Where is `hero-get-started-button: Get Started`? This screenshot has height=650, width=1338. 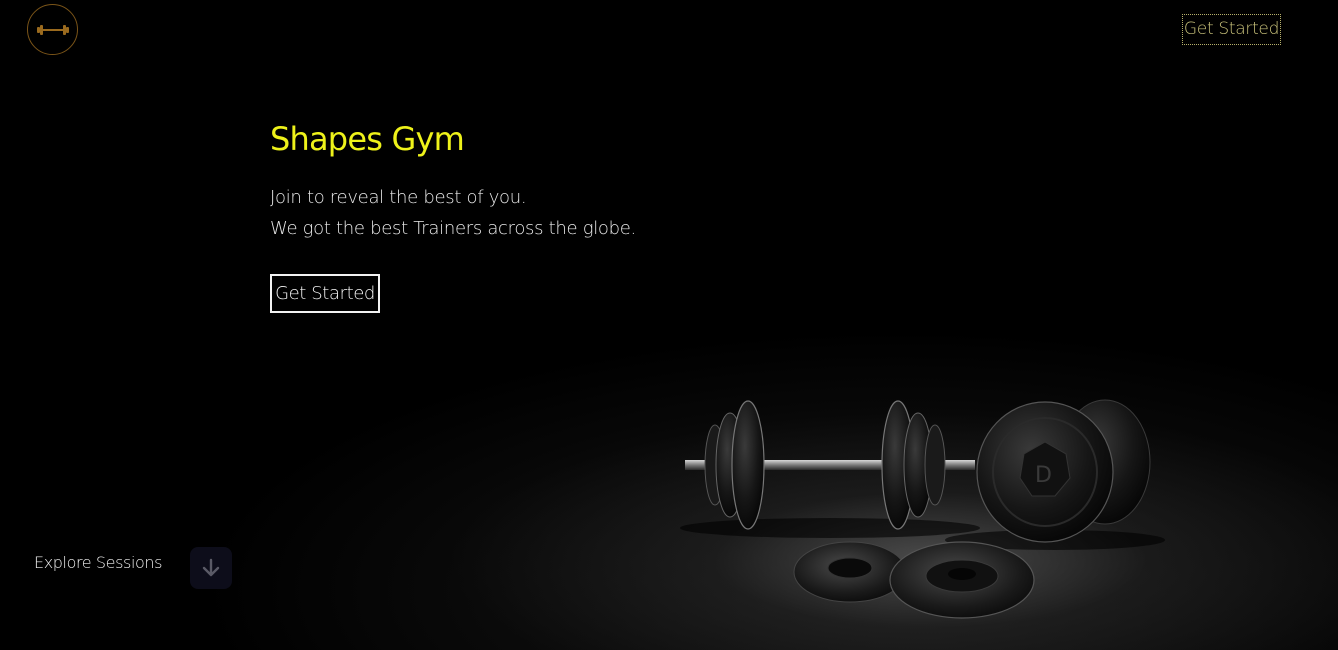 hero-get-started-button: Get Started is located at coordinates (325, 293).